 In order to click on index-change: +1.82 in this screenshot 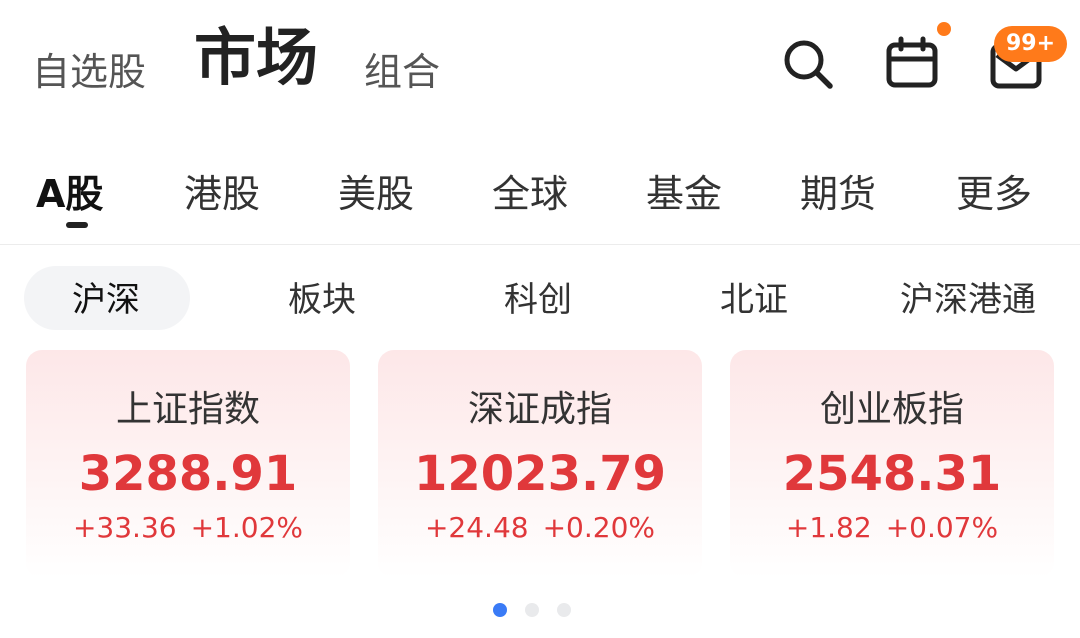, I will do `click(828, 527)`.